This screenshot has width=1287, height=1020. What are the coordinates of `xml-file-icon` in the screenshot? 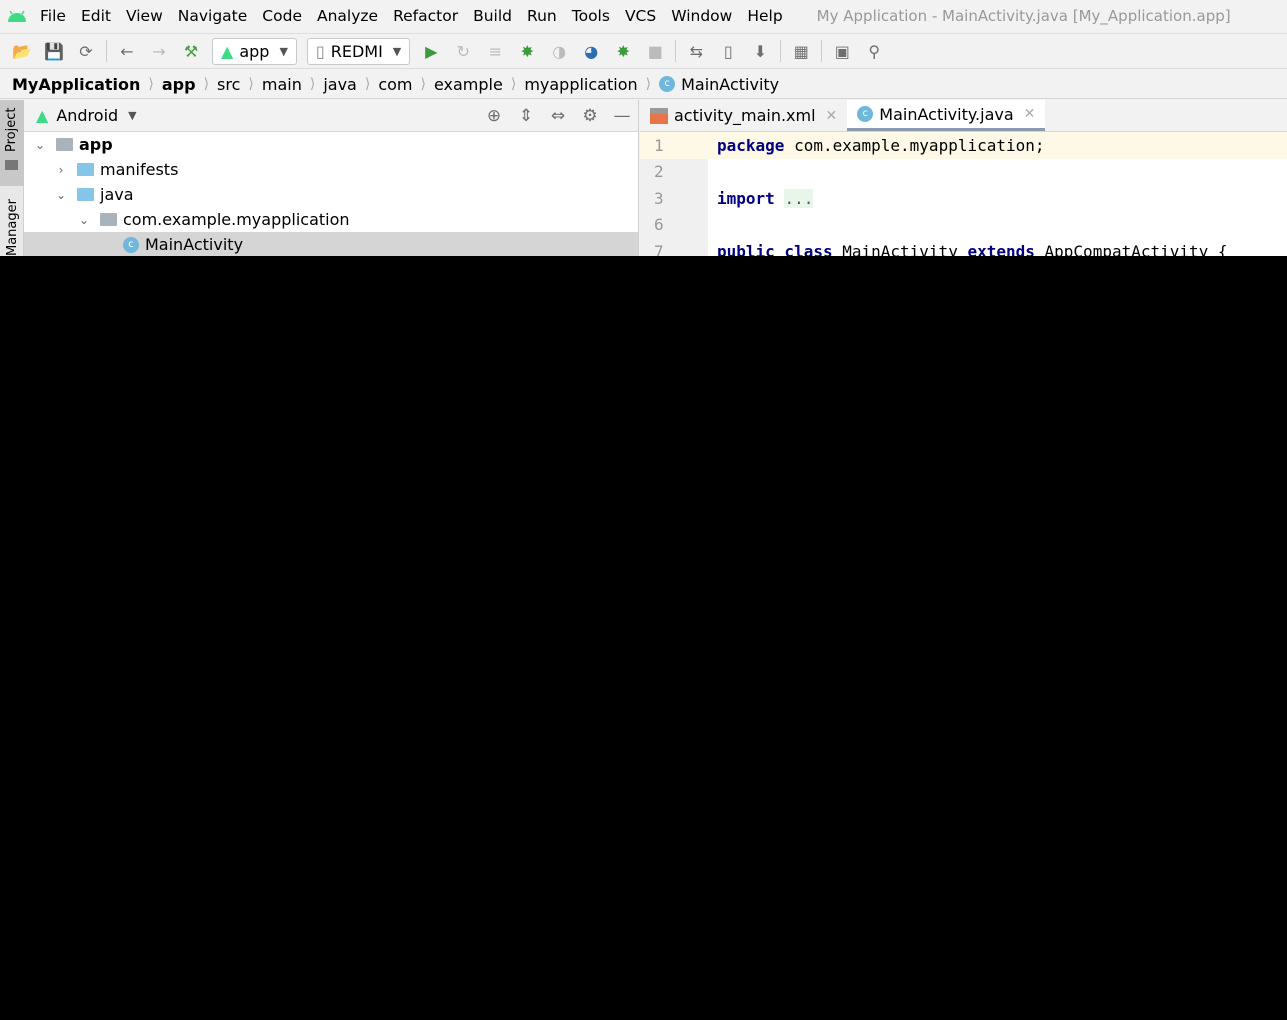 It's located at (659, 115).